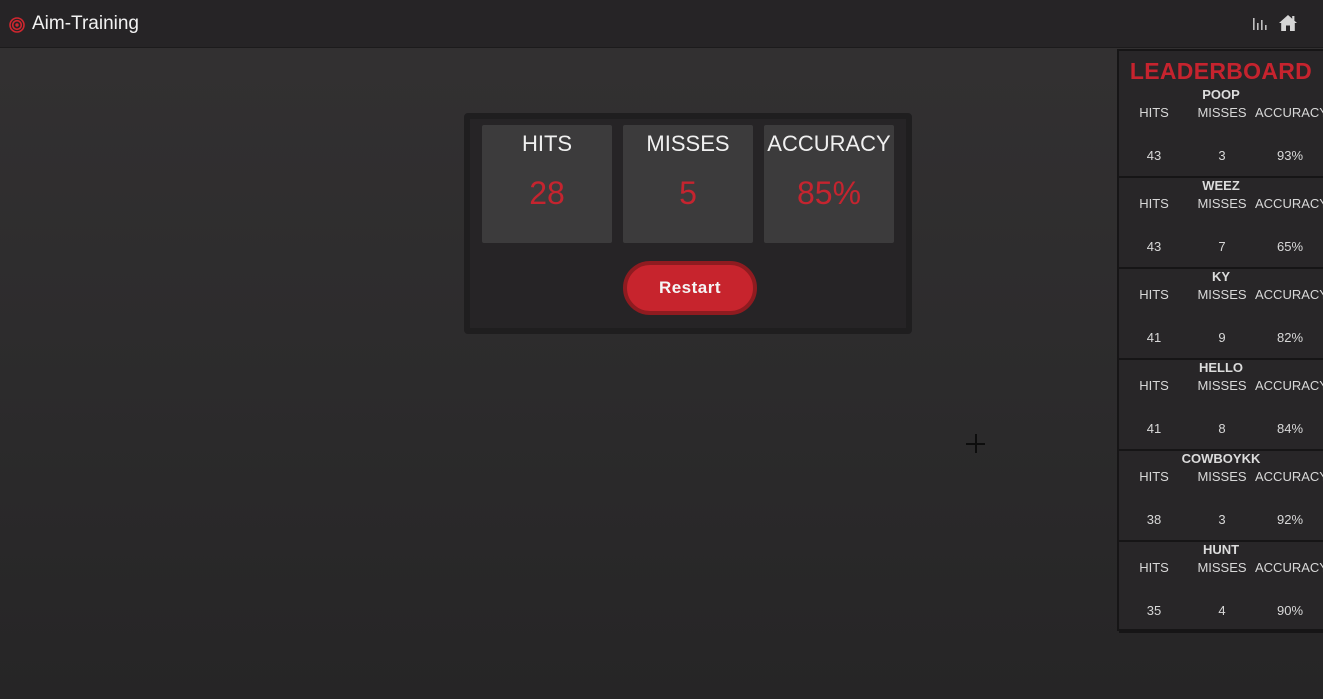  Describe the element at coordinates (1221, 71) in the screenshot. I see `leaderboard-title: LEADERBOARD` at that location.